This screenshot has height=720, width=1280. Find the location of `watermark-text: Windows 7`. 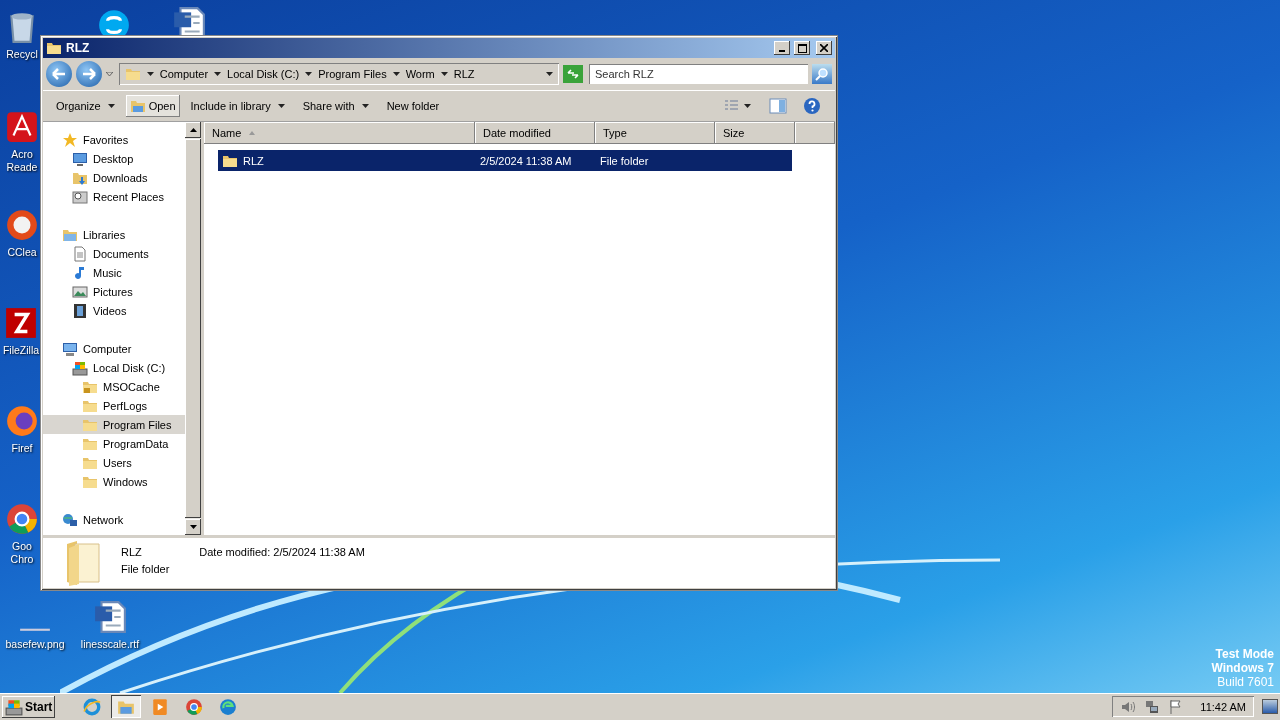

watermark-text: Windows 7 is located at coordinates (1242, 668).